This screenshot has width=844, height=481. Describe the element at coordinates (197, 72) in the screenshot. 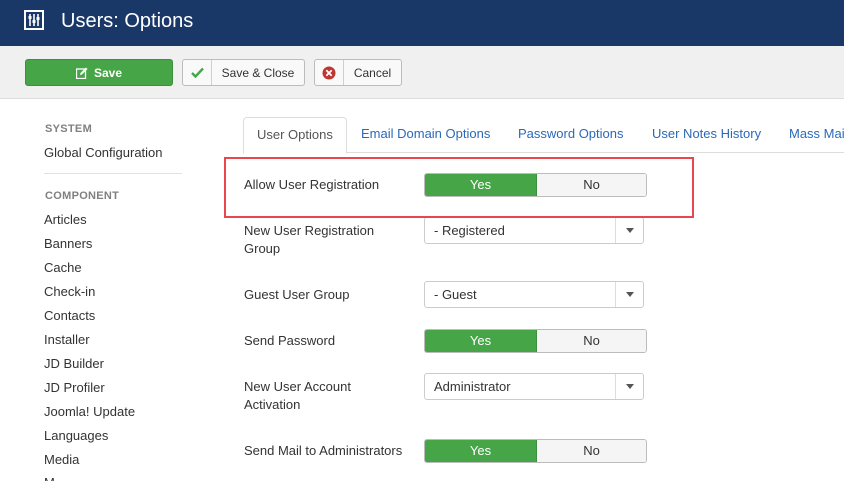

I see `check-icon` at that location.